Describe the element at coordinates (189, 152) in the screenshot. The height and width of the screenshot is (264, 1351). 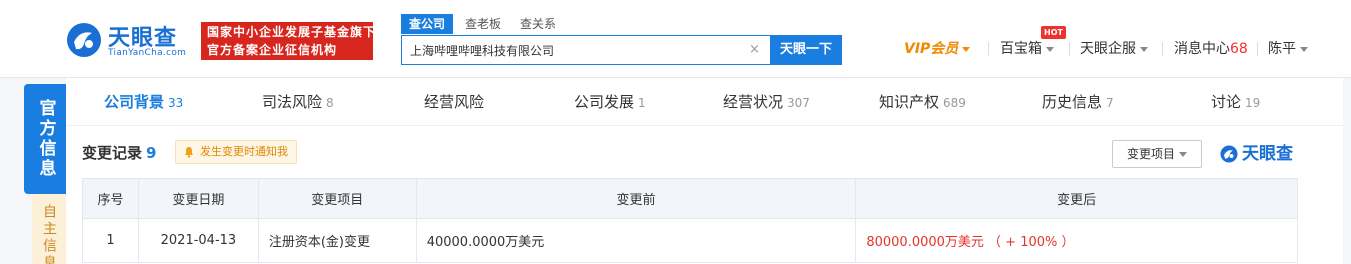
I see `bell-icon` at that location.